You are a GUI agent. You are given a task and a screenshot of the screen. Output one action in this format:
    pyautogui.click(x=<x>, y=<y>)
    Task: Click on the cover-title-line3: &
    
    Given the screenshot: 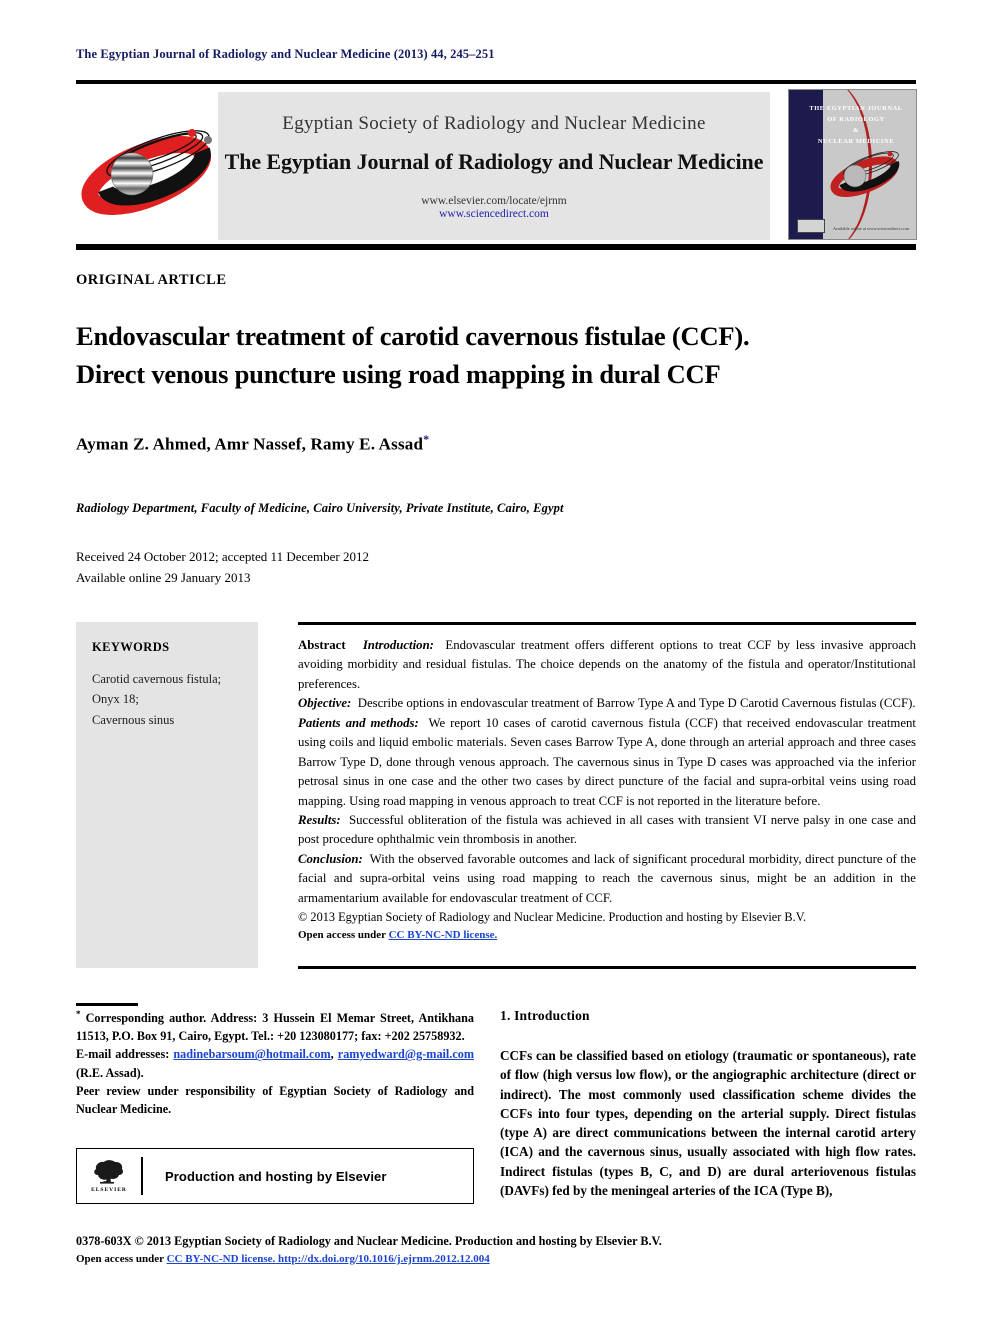 What is the action you would take?
    pyautogui.click(x=856, y=130)
    